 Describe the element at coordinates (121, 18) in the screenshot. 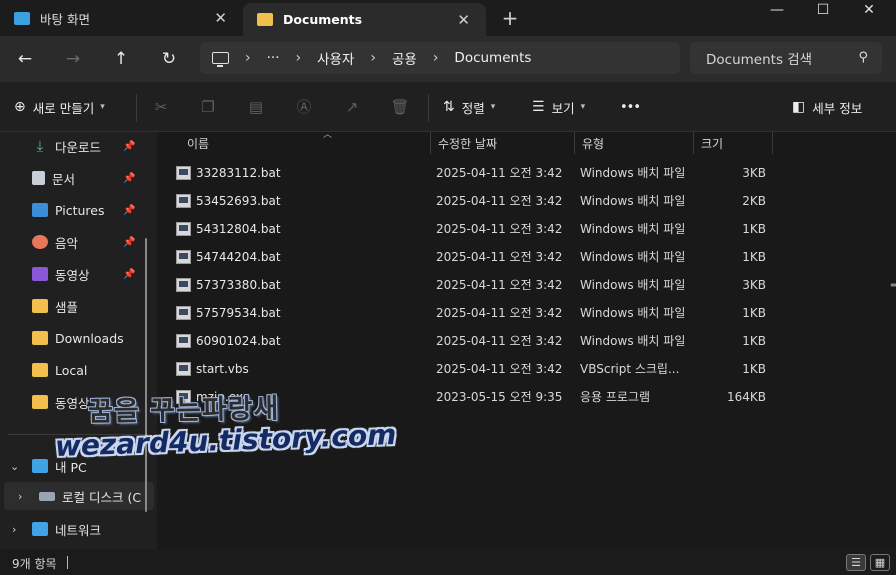

I see `tab-desktop: 바탕 화면 ✕` at that location.